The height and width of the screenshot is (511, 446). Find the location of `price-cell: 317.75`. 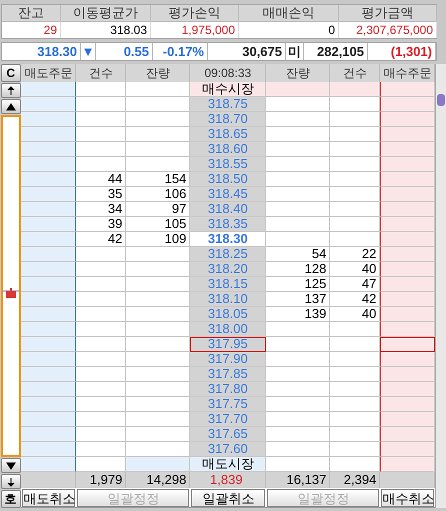

price-cell: 317.75 is located at coordinates (228, 404).